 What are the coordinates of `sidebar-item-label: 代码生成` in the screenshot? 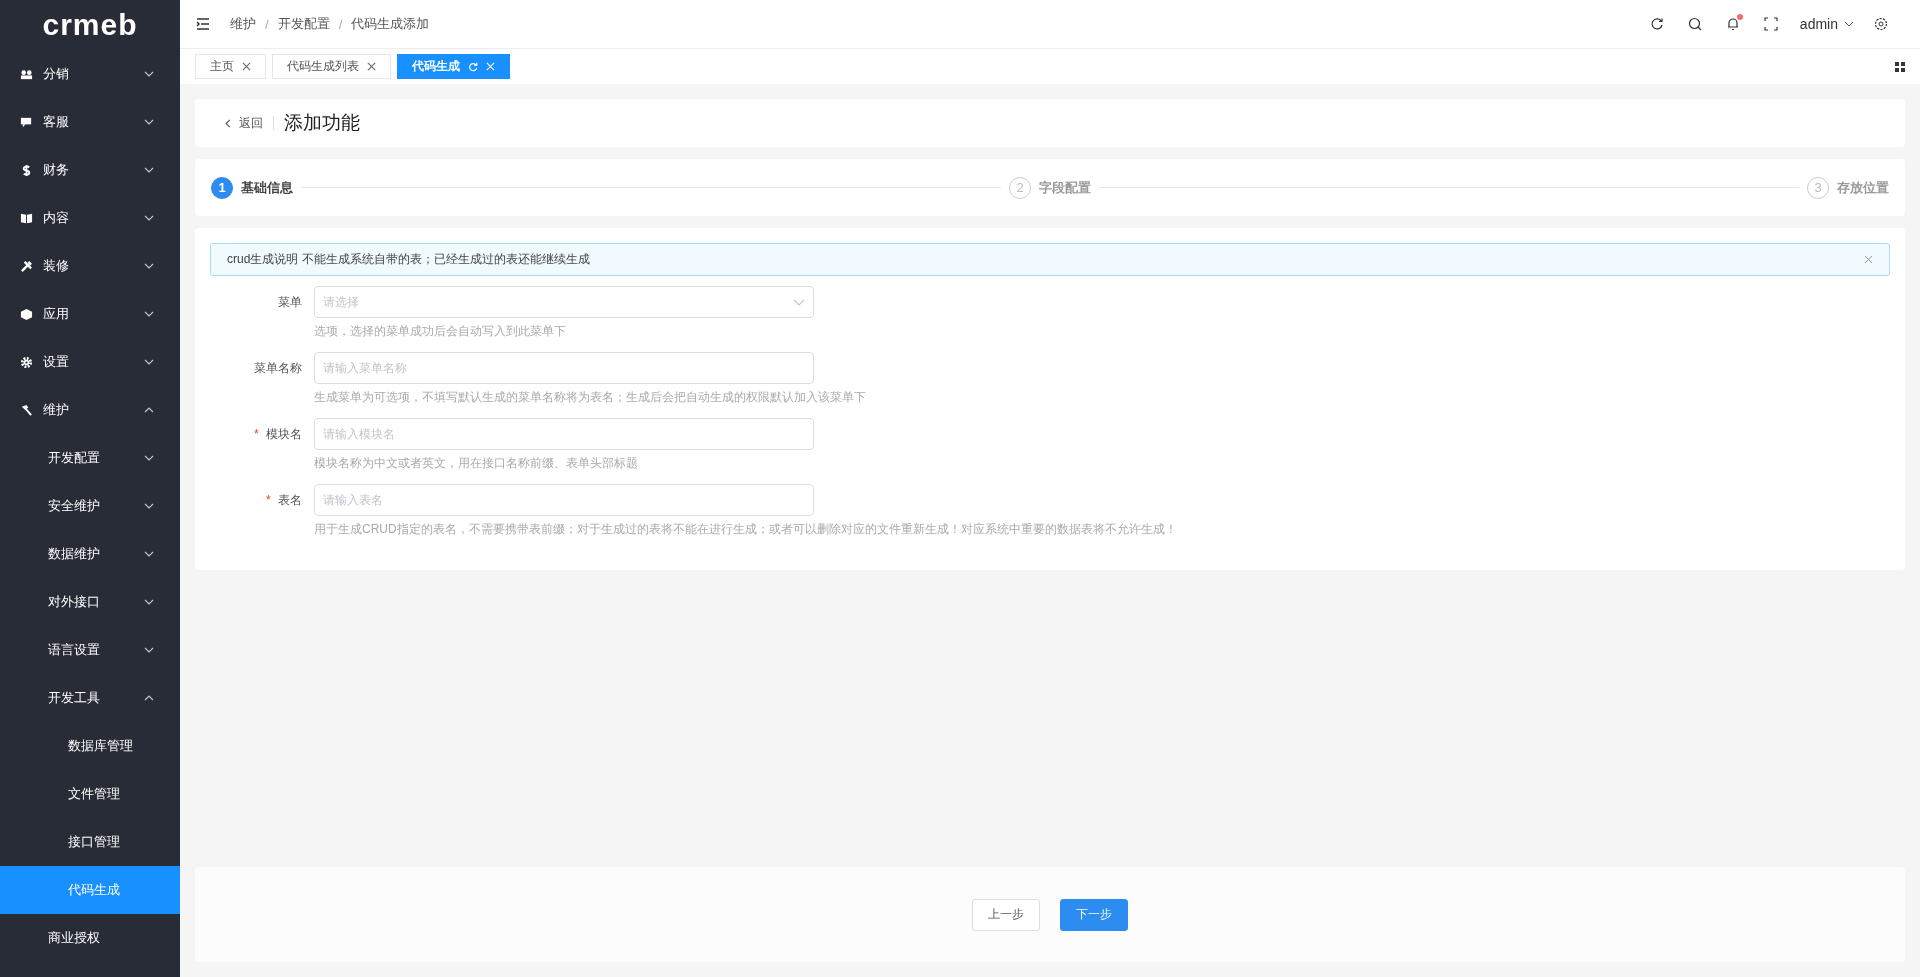 It's located at (94, 890).